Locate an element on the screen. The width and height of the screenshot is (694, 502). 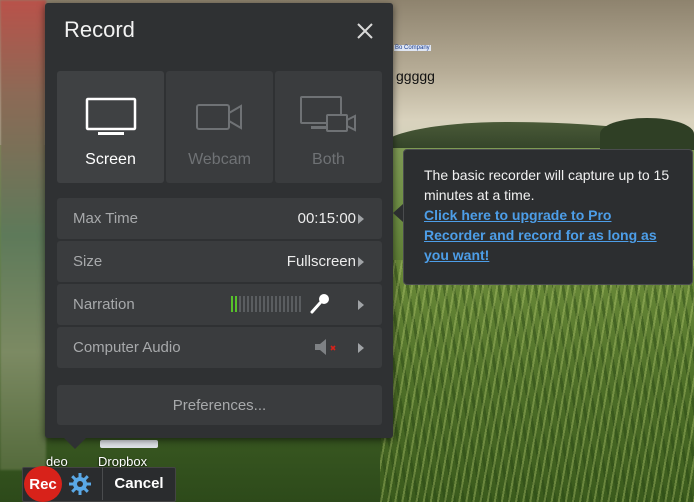
desktop-icon-strip is located at coordinates (129, 444).